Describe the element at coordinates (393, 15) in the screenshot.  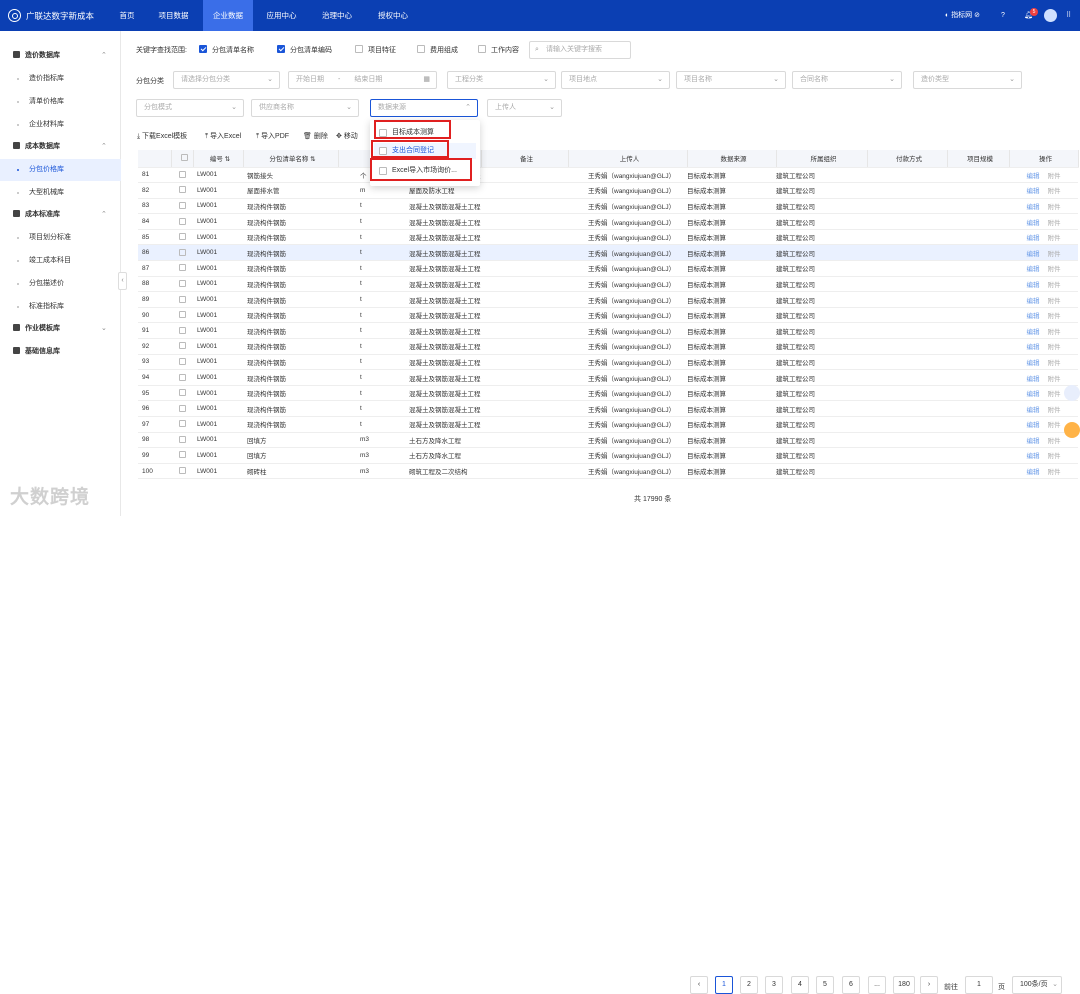
I see `nav-license-center: 授权中心` at that location.